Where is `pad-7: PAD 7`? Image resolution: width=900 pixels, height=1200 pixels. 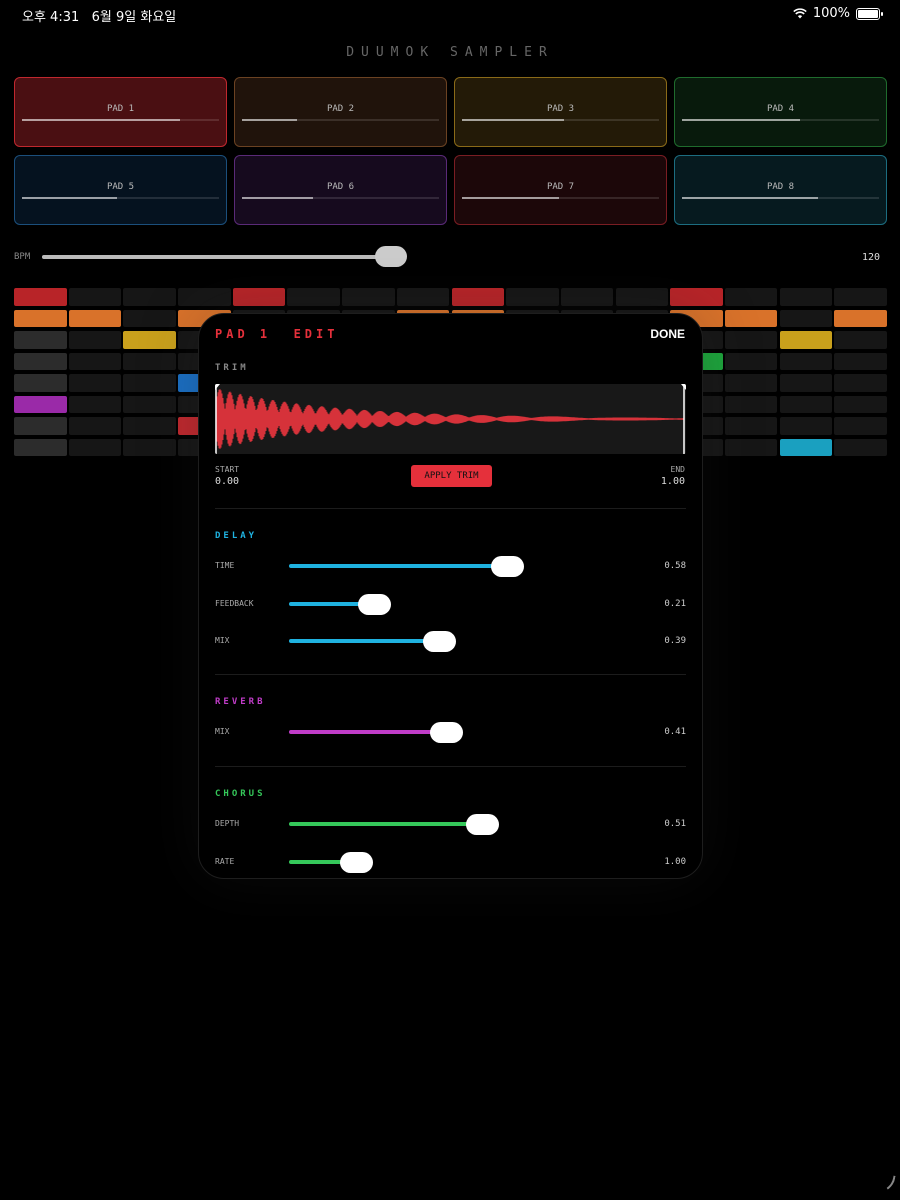 pad-7: PAD 7 is located at coordinates (560, 190).